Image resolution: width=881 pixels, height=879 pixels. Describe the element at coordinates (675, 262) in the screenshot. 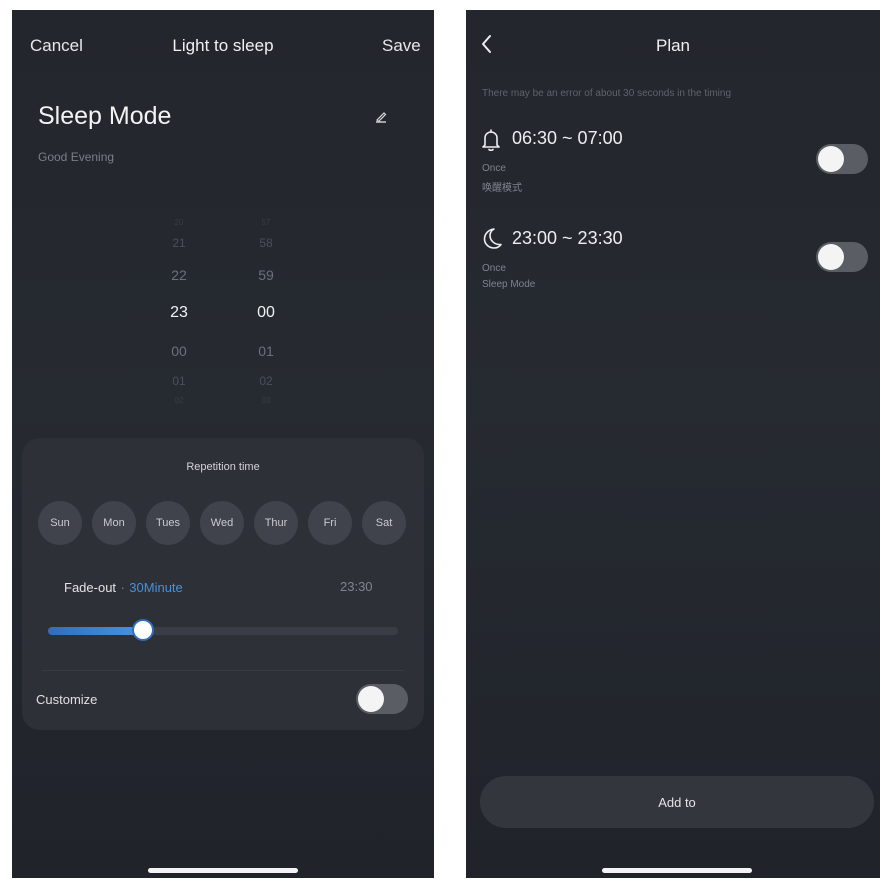

I see `plan-item: 23:00 ~ 23:30 Once Sleep Mode` at that location.